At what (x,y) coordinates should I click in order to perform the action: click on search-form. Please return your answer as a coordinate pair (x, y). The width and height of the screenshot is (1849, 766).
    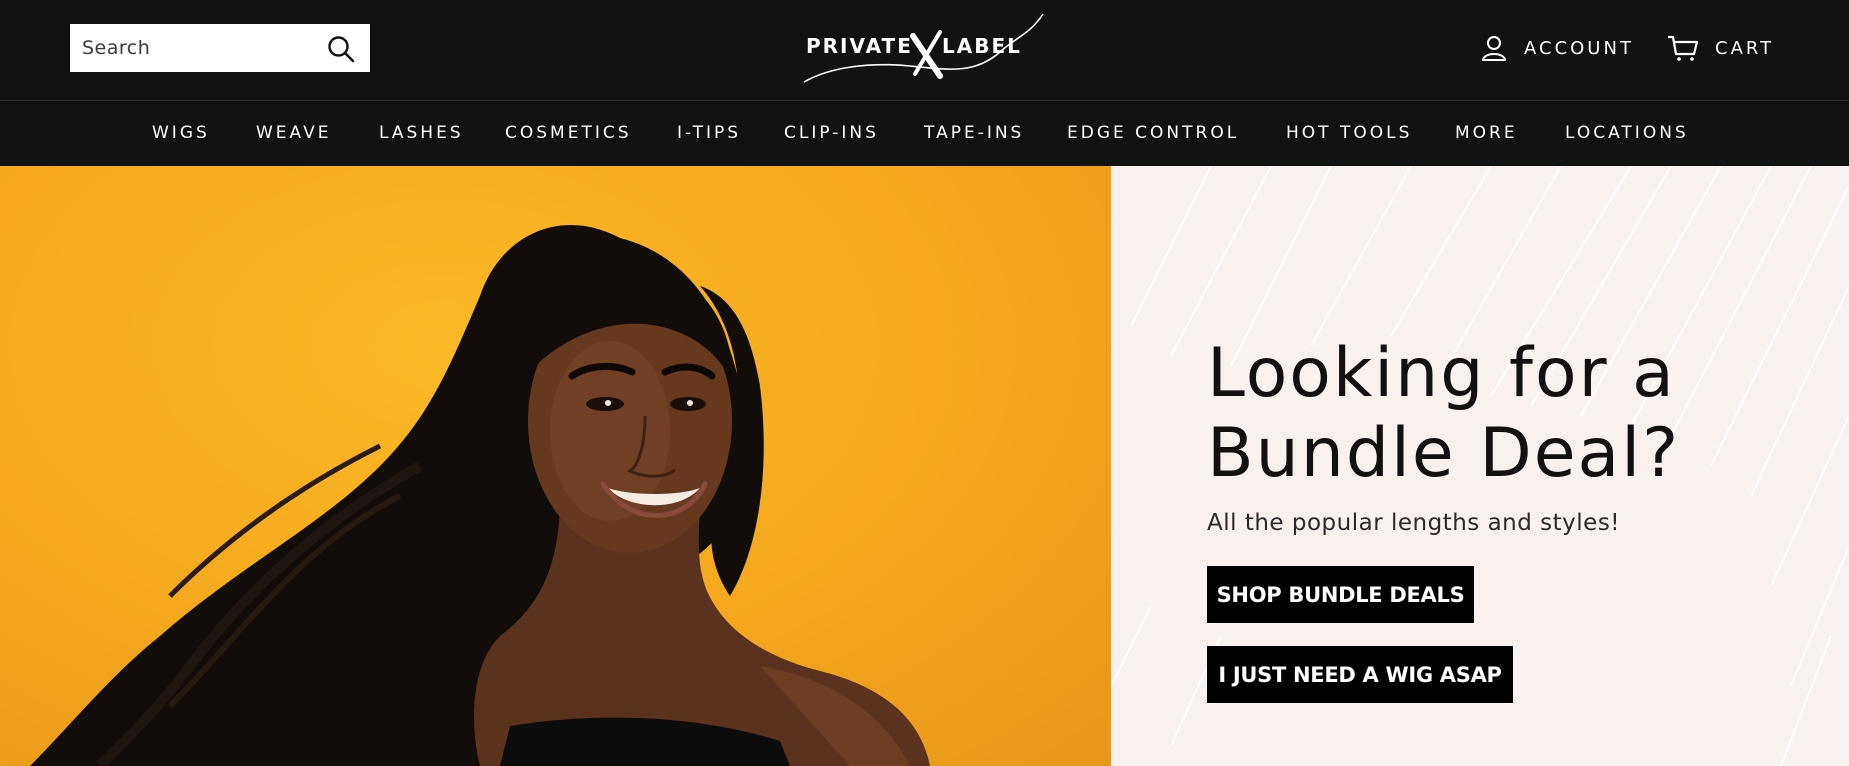
    Looking at the image, I should click on (220, 48).